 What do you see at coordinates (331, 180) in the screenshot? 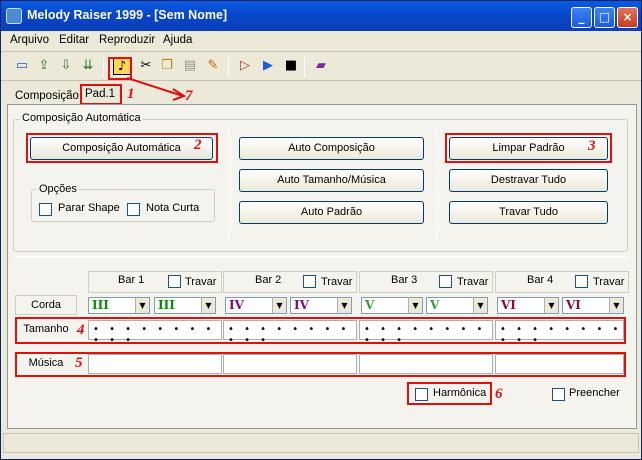
I see `auto-tamanho-musica-button: Auto Tamanho/Música` at bounding box center [331, 180].